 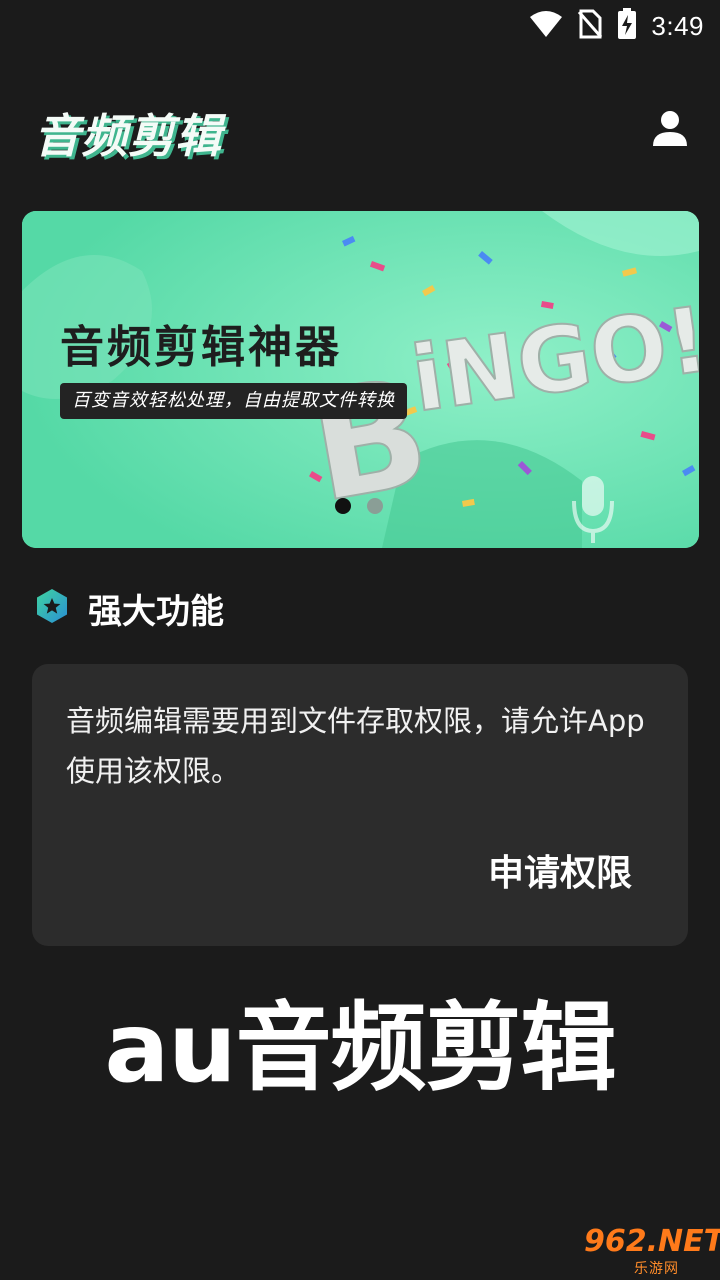 What do you see at coordinates (360, 24) in the screenshot?
I see `status-bar: 3:49` at bounding box center [360, 24].